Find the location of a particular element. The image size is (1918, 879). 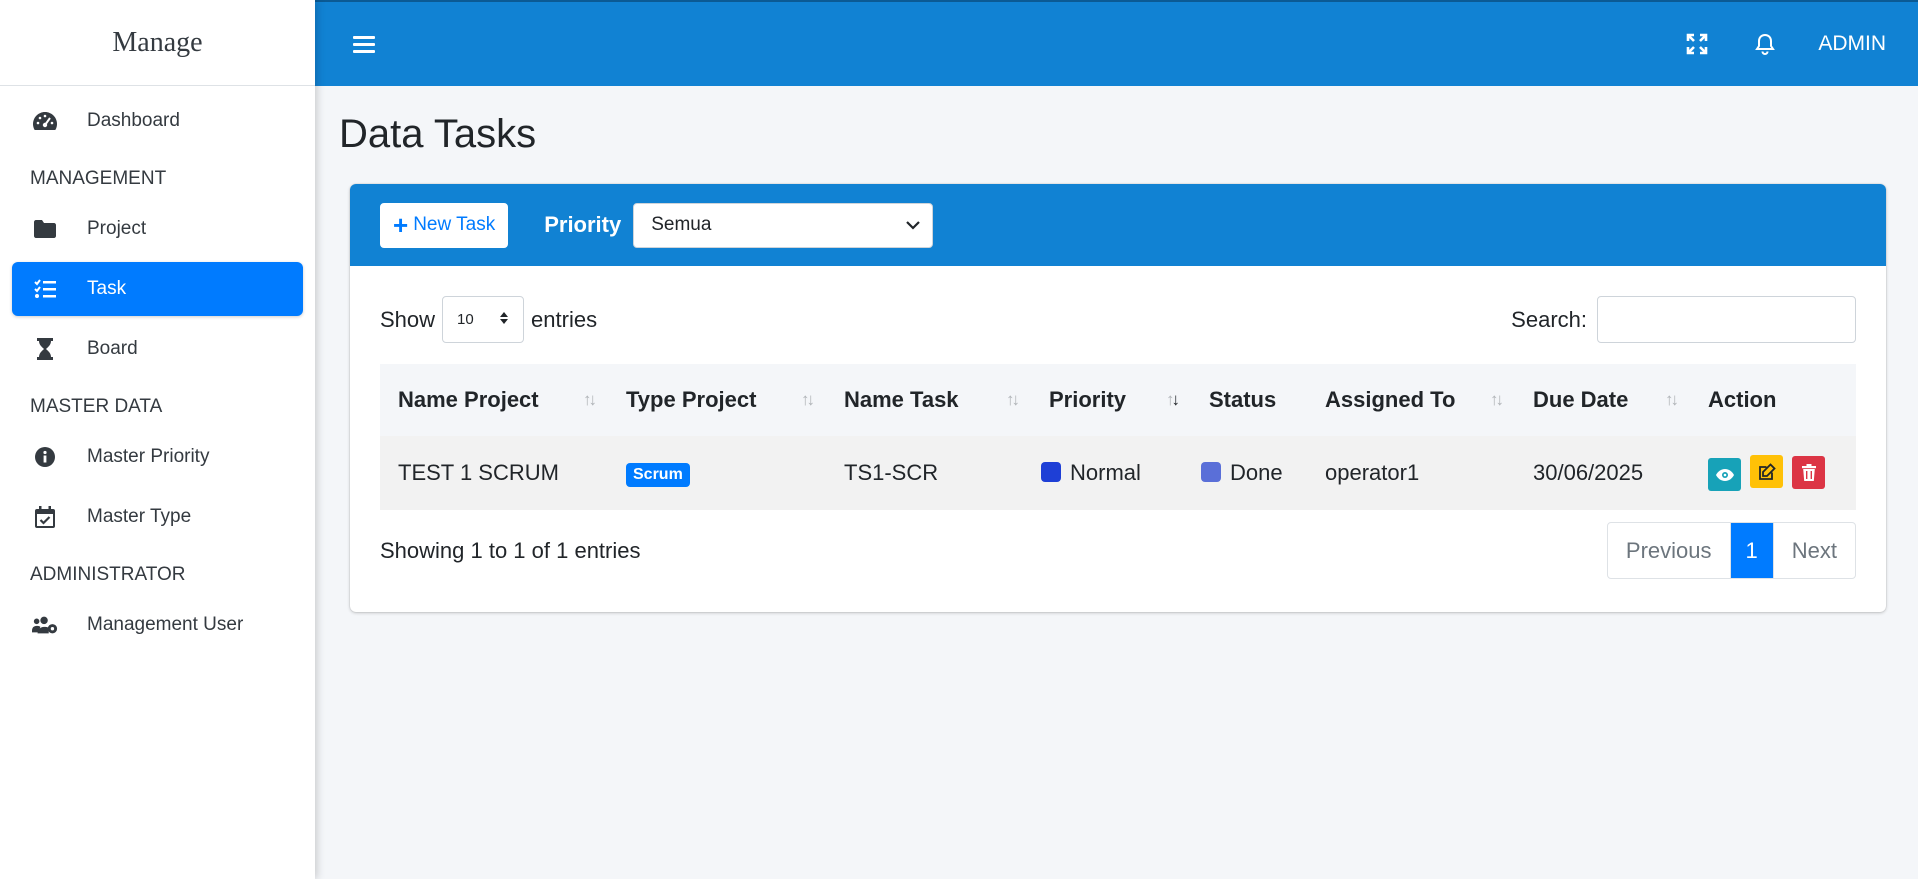

priority-filter-value: Semua is located at coordinates (681, 224).